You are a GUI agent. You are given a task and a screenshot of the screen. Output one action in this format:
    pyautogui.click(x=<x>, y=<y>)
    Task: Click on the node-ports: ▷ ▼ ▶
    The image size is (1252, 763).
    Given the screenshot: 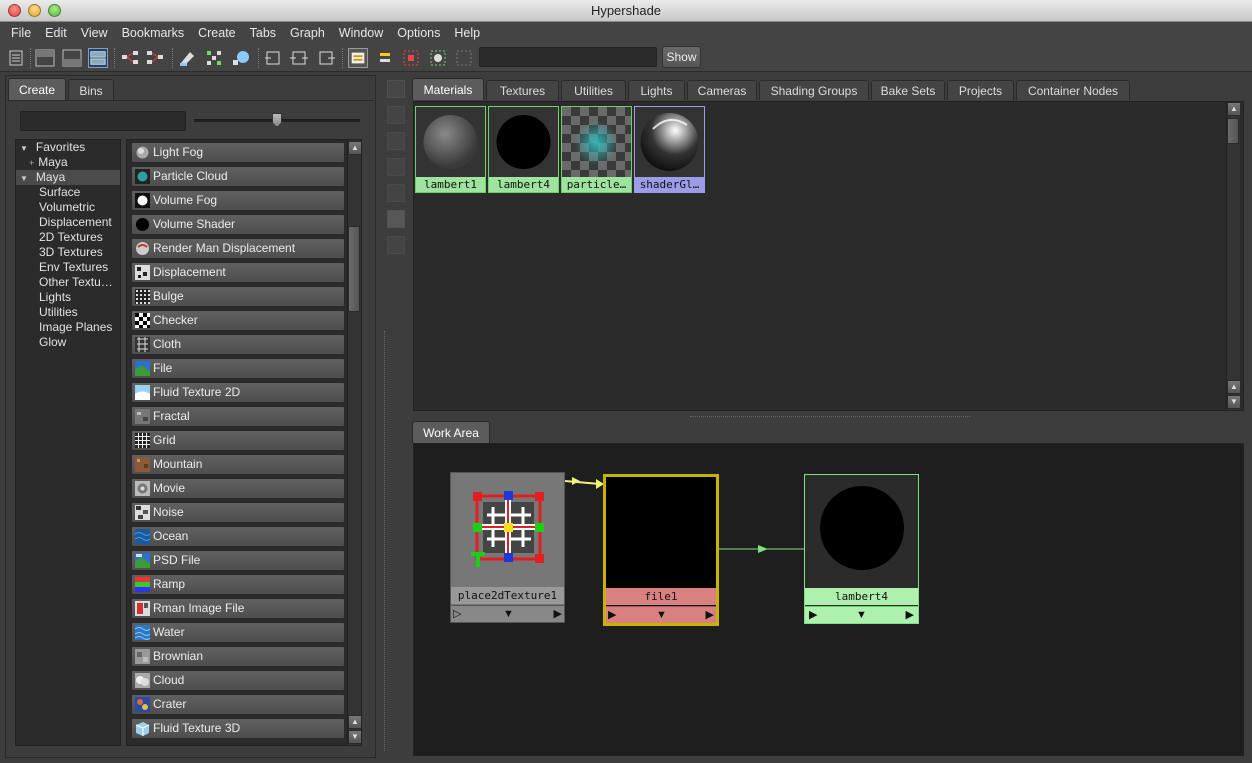 What is the action you would take?
    pyautogui.click(x=507, y=613)
    